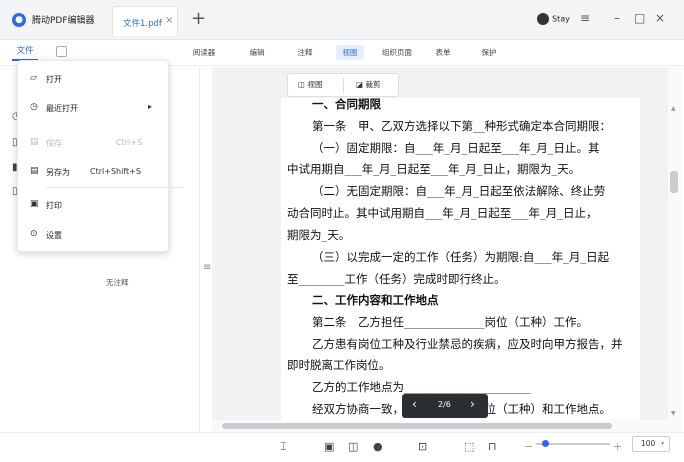  I want to click on menu-item-label: 最近打开, so click(62, 108).